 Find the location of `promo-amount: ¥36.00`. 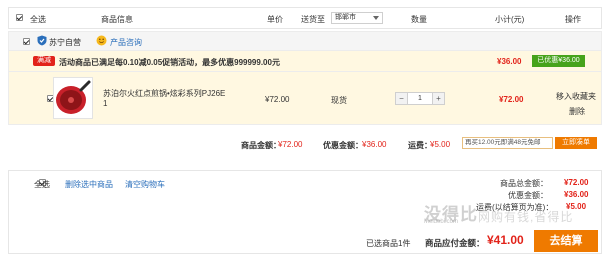

promo-amount: ¥36.00 is located at coordinates (509, 61).